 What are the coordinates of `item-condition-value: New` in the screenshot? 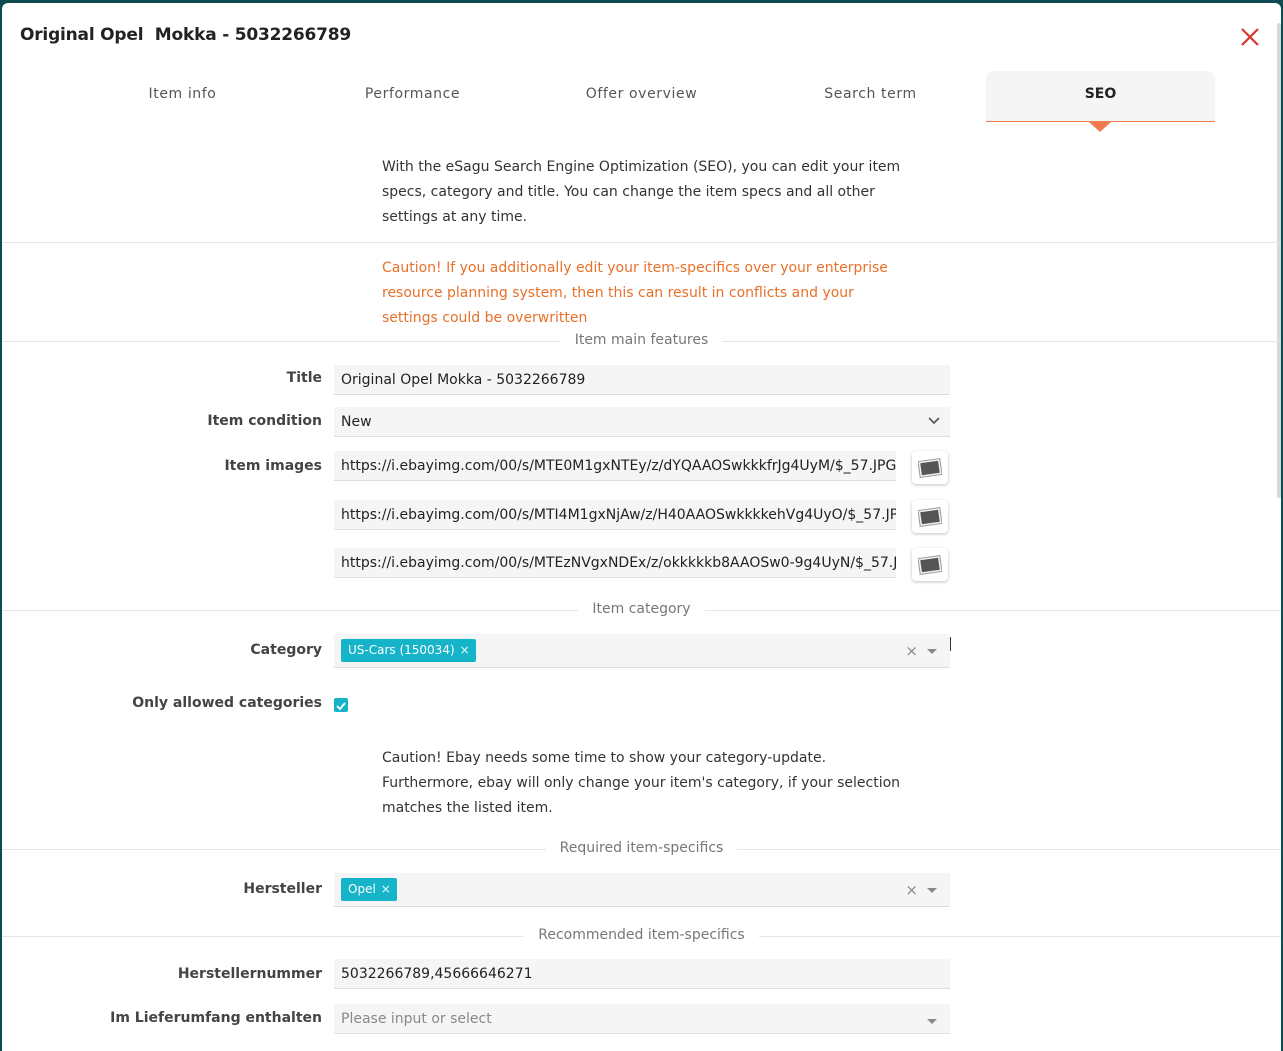 It's located at (356, 422).